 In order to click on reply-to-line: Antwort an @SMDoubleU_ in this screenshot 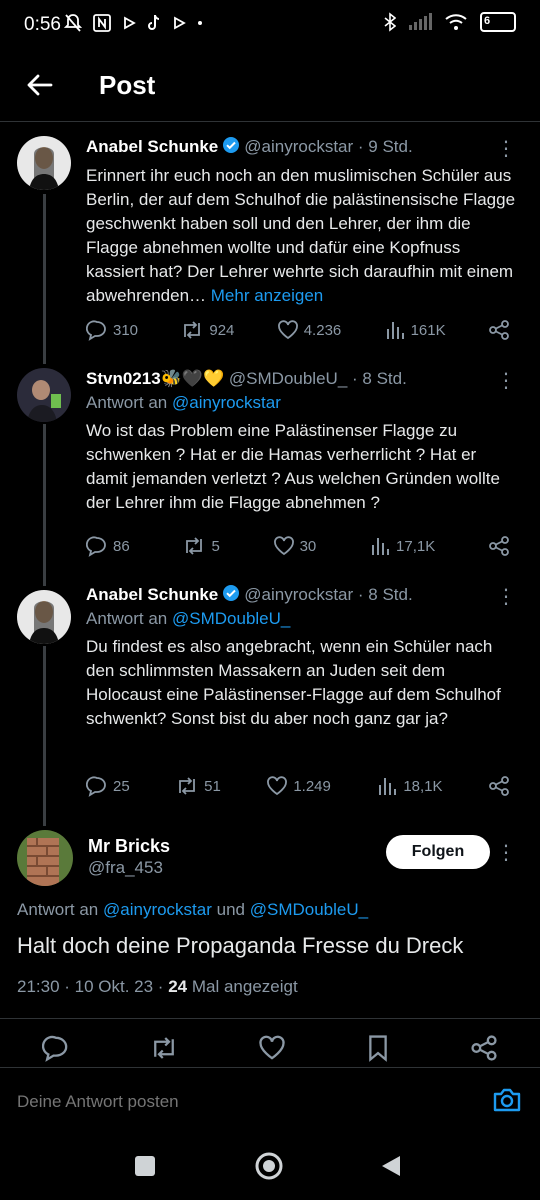, I will do `click(303, 619)`.